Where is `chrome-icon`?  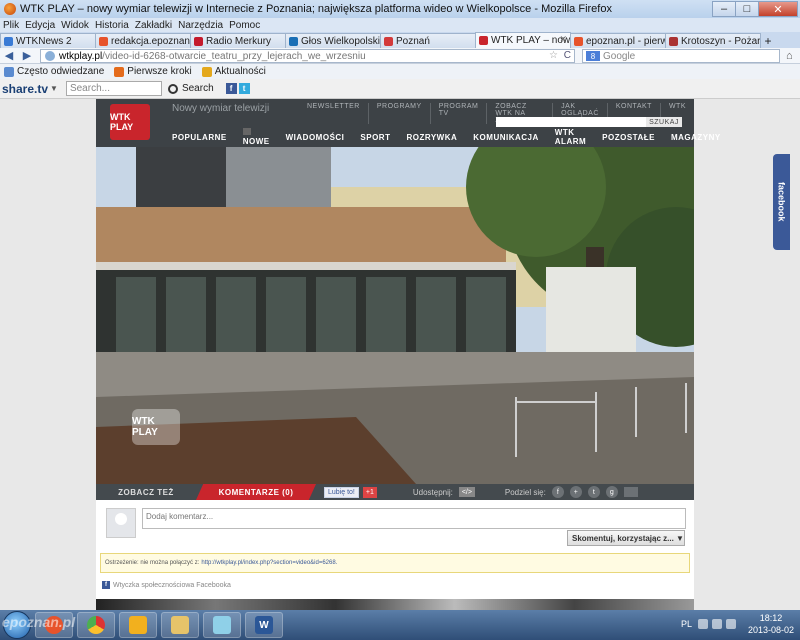 chrome-icon is located at coordinates (96, 625).